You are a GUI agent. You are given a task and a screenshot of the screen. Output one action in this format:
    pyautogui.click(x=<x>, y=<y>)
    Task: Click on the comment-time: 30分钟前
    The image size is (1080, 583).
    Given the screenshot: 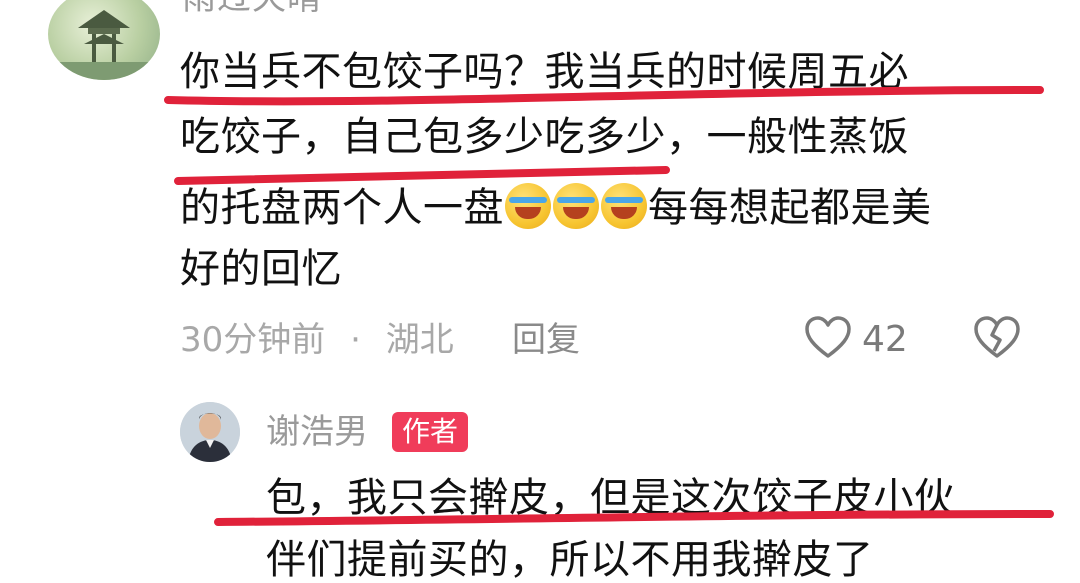 What is the action you would take?
    pyautogui.click(x=253, y=340)
    